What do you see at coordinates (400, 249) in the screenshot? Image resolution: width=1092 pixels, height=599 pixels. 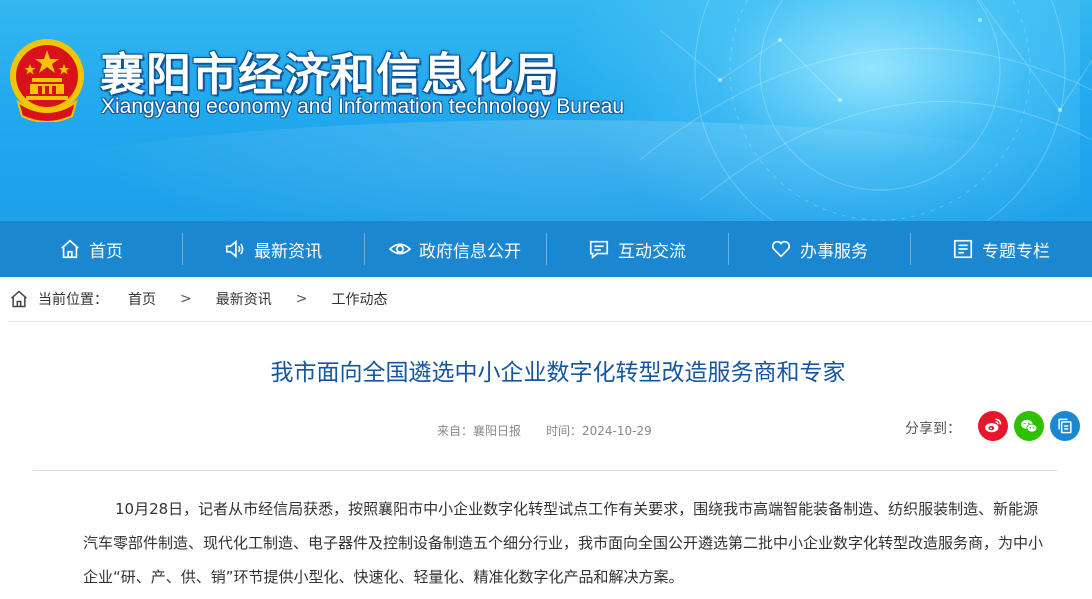 I see `eye-icon` at bounding box center [400, 249].